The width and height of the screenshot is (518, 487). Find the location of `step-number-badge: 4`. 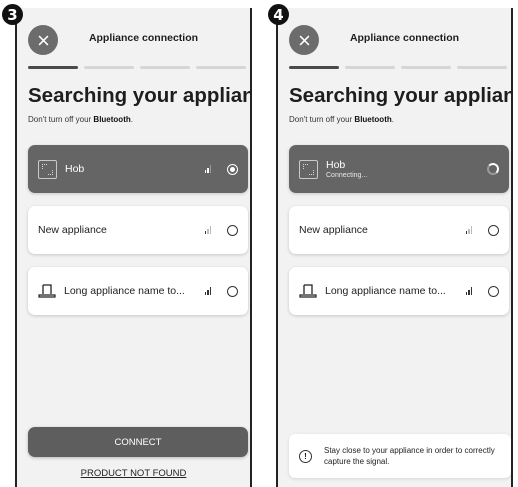

step-number-badge: 4 is located at coordinates (278, 14).